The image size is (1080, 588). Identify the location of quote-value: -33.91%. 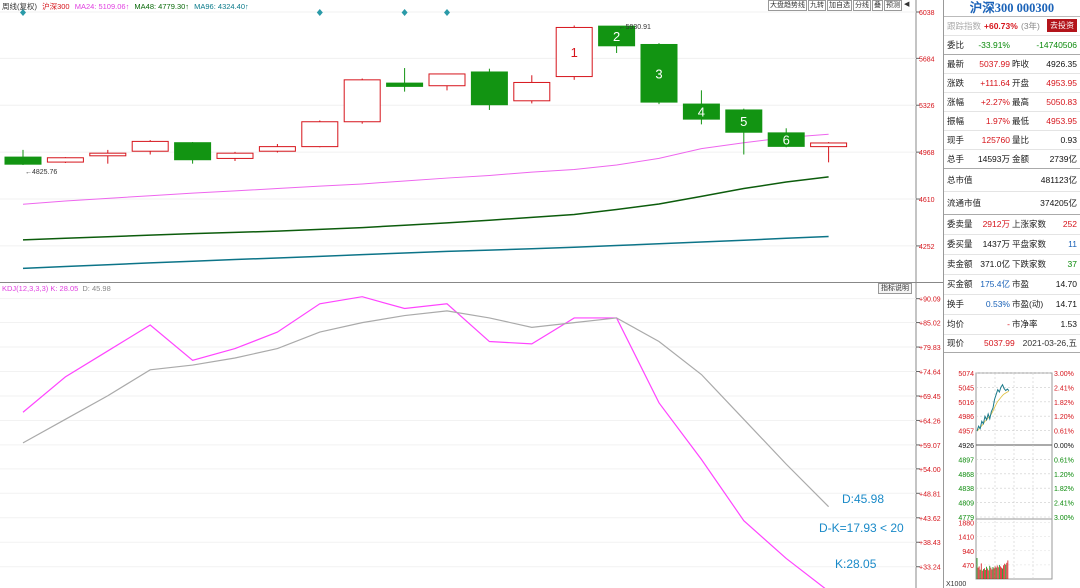
(994, 45).